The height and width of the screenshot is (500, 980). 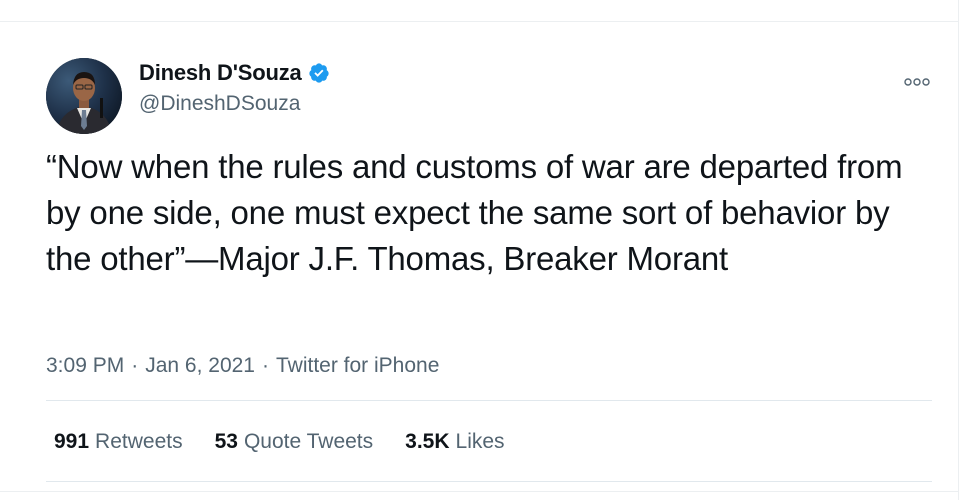 I want to click on avatar, so click(x=84, y=96).